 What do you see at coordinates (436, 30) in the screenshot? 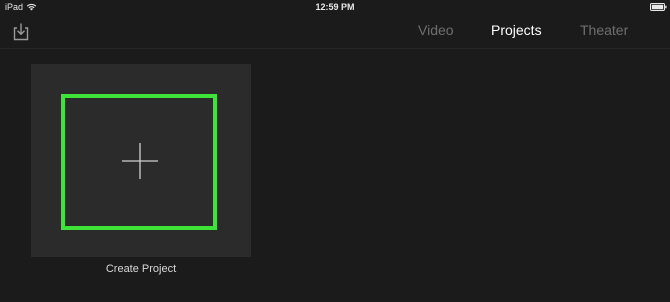
I see `tab-video: Video` at bounding box center [436, 30].